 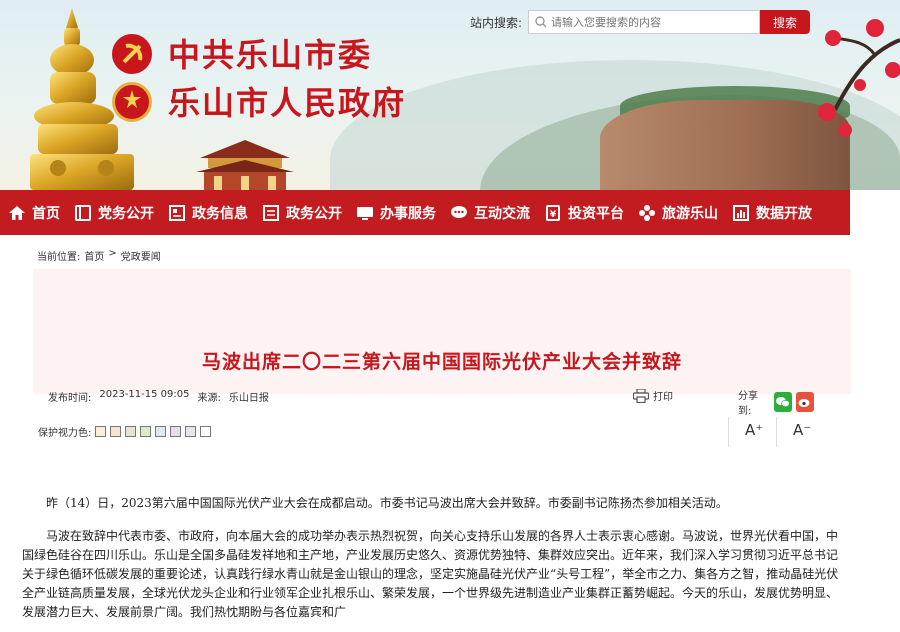 I want to click on weibo-share-icon, so click(x=805, y=402).